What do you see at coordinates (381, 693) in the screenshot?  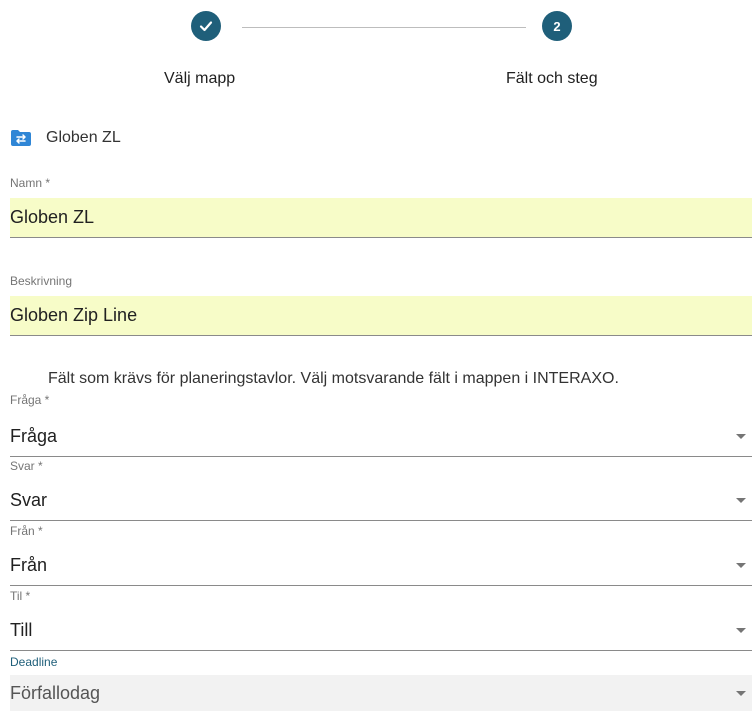 I see `deadline-select: Förfallodag` at bounding box center [381, 693].